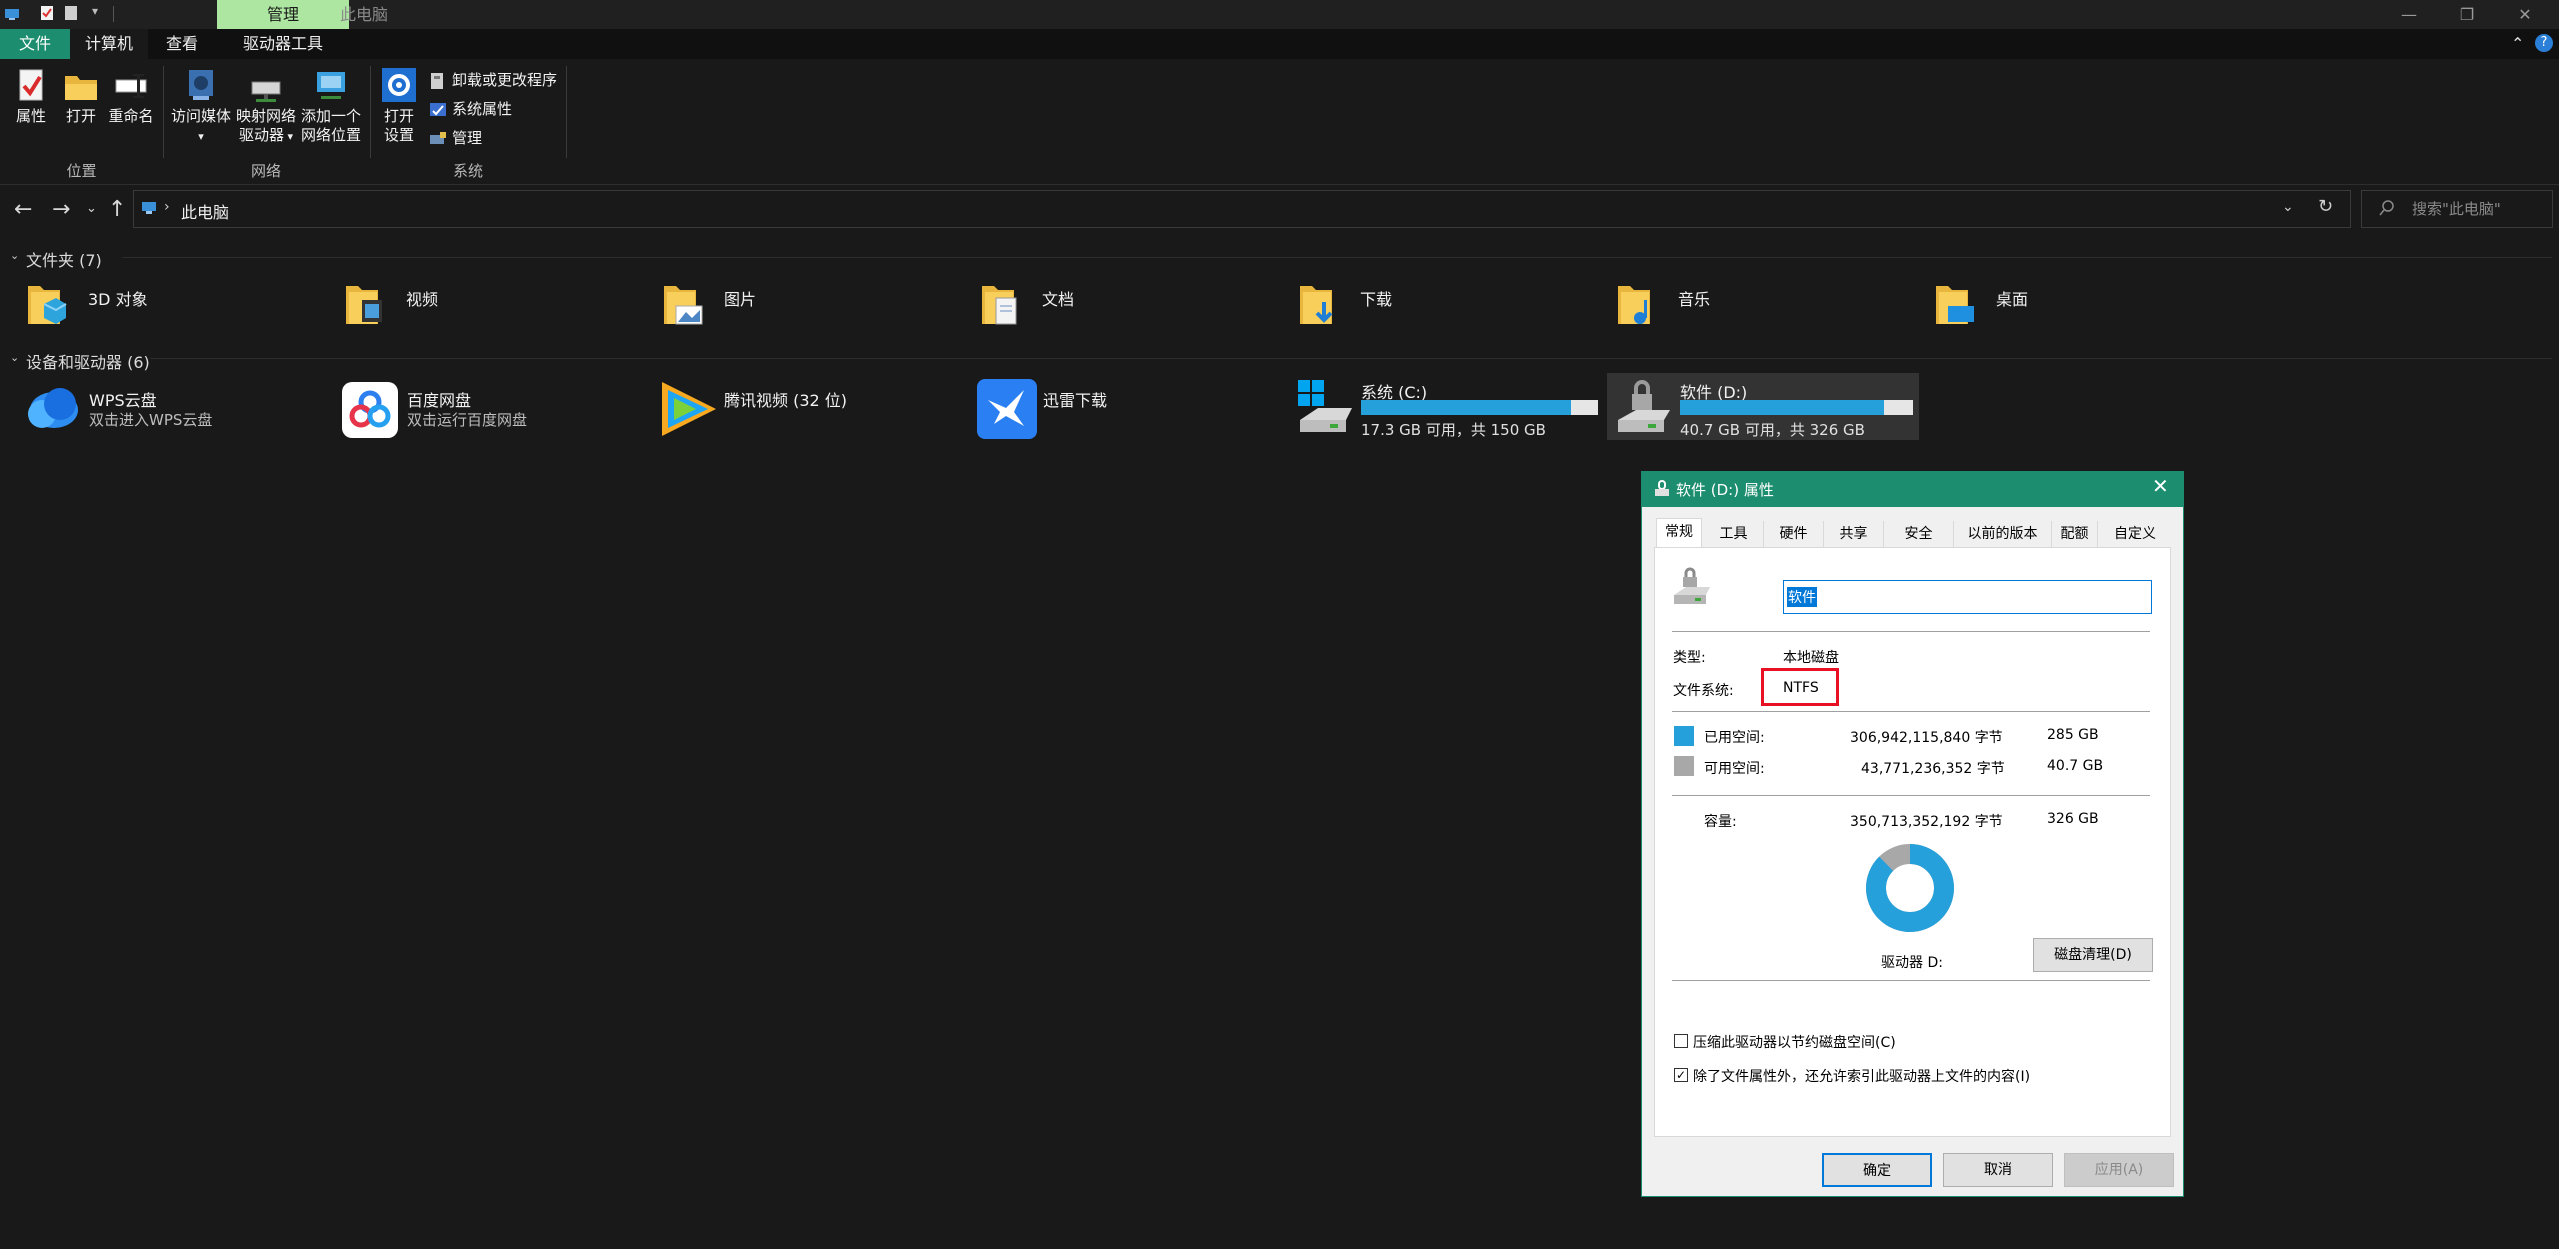  What do you see at coordinates (35, 44) in the screenshot?
I see `tab-file: 文件` at bounding box center [35, 44].